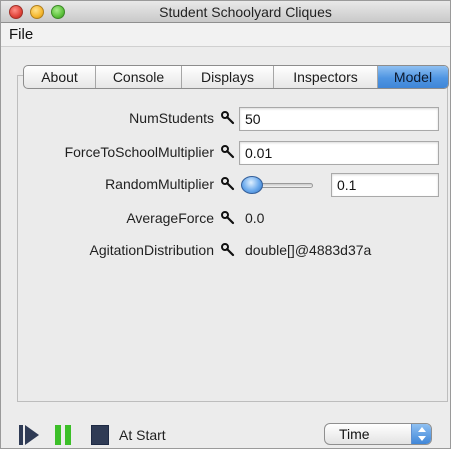 This screenshot has height=449, width=451. Describe the element at coordinates (228, 77) in the screenshot. I see `tab-displays: Displays` at that location.